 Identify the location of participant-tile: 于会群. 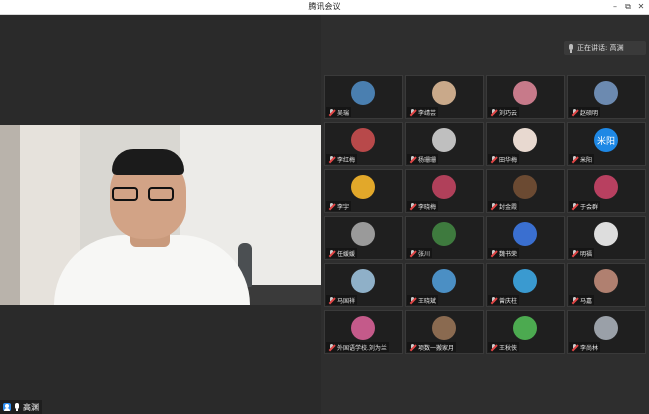
(606, 191).